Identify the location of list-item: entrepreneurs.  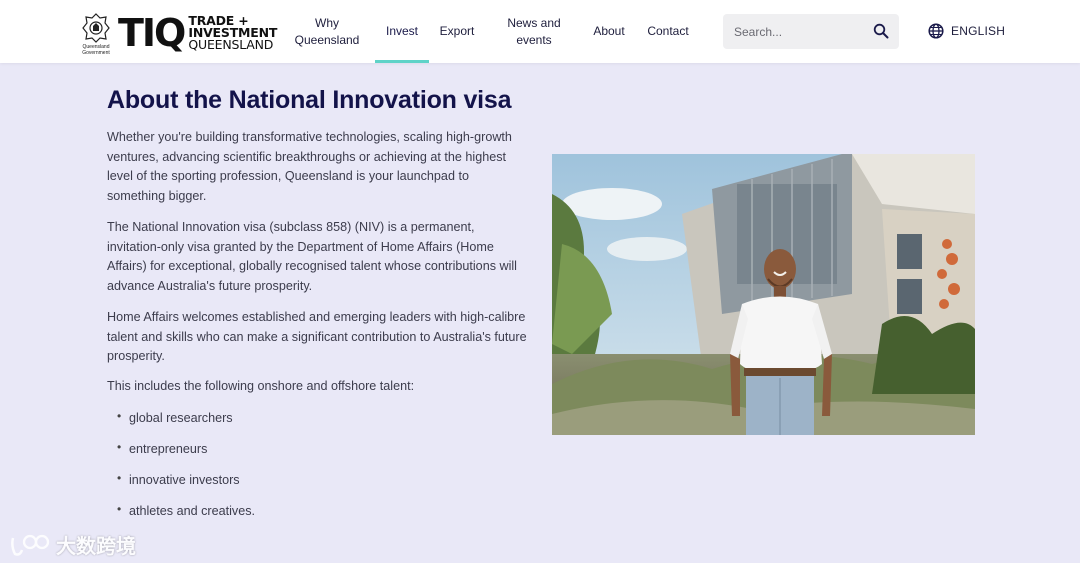
(186, 453).